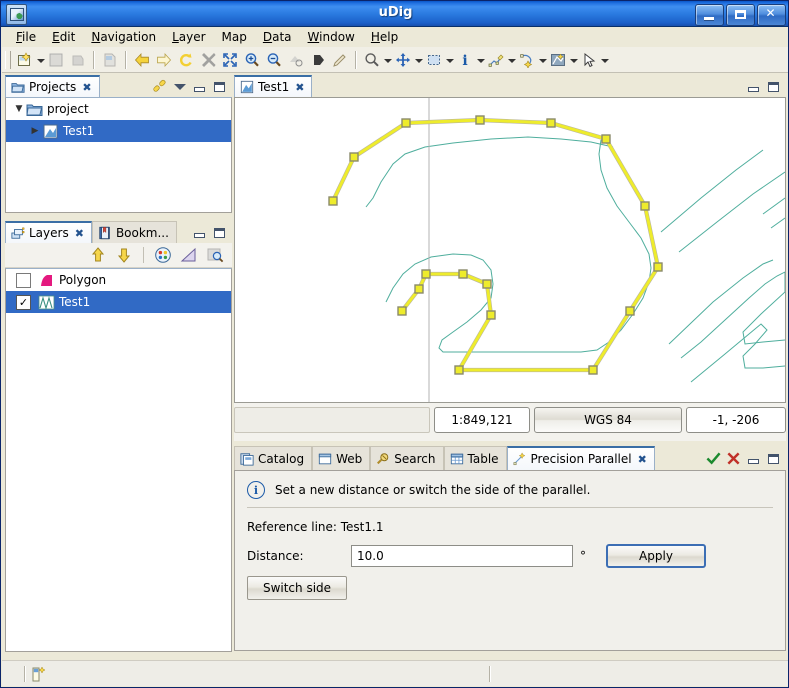  I want to click on zoom-extent-button, so click(230, 60).